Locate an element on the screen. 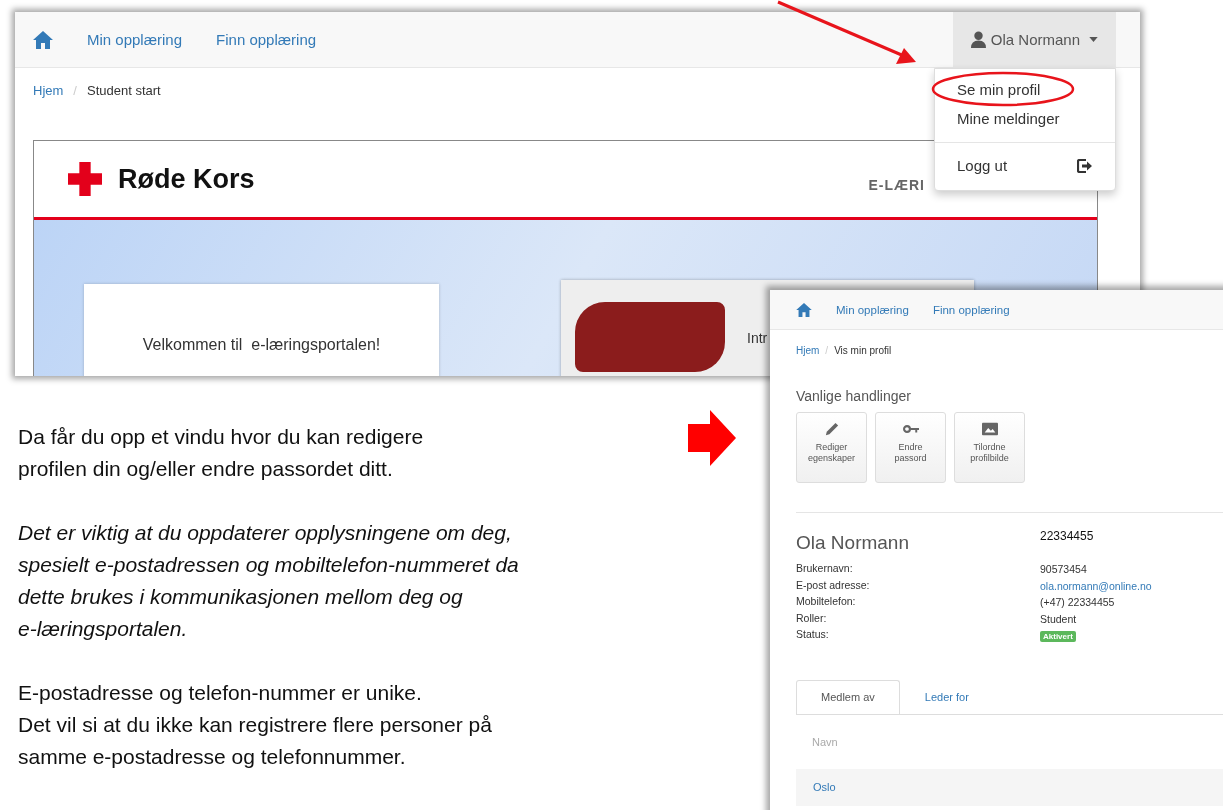 This screenshot has height=810, width=1223. logout-icon is located at coordinates (1085, 165).